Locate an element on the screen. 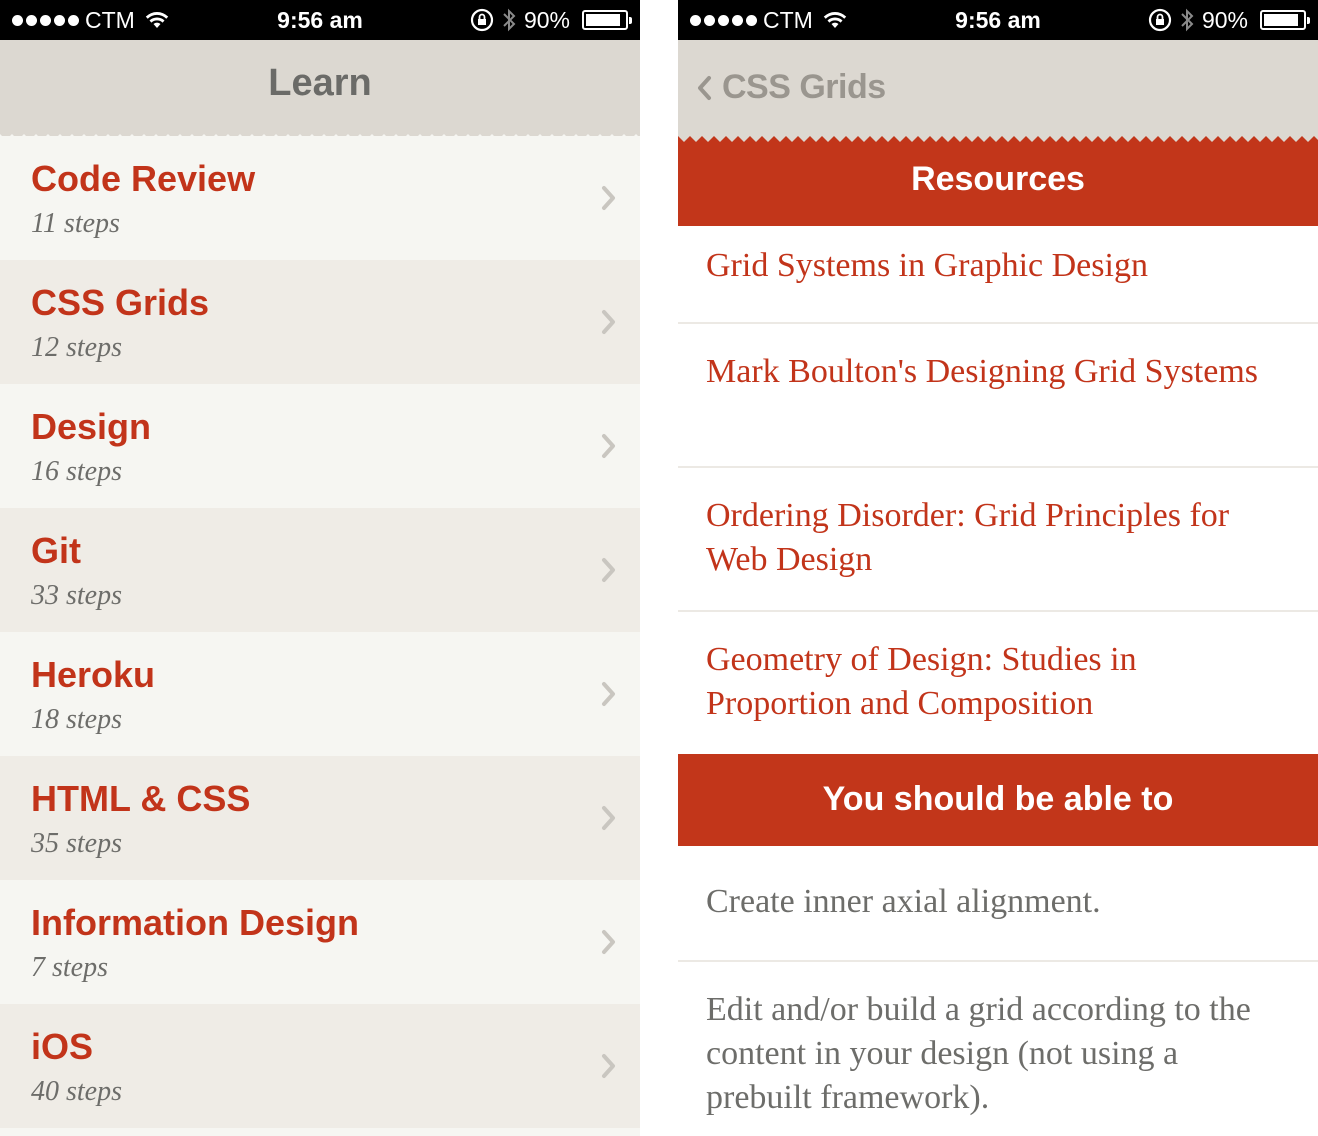  list-item: HTML & CSS 35 steps is located at coordinates (320, 818).